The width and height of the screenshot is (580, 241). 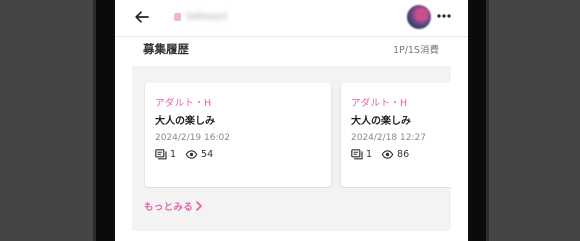 What do you see at coordinates (238, 135) in the screenshot?
I see `post-card: アダルト・H 大人の楽しみ 2024/2/19 16:02 1 54` at bounding box center [238, 135].